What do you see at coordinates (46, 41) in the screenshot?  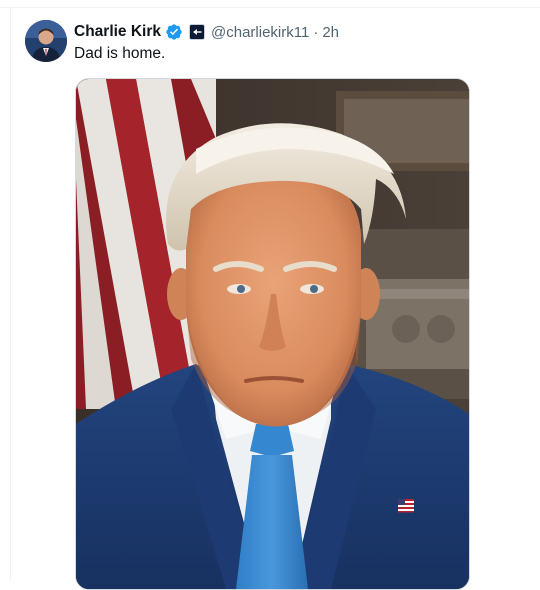 I see `avatar` at bounding box center [46, 41].